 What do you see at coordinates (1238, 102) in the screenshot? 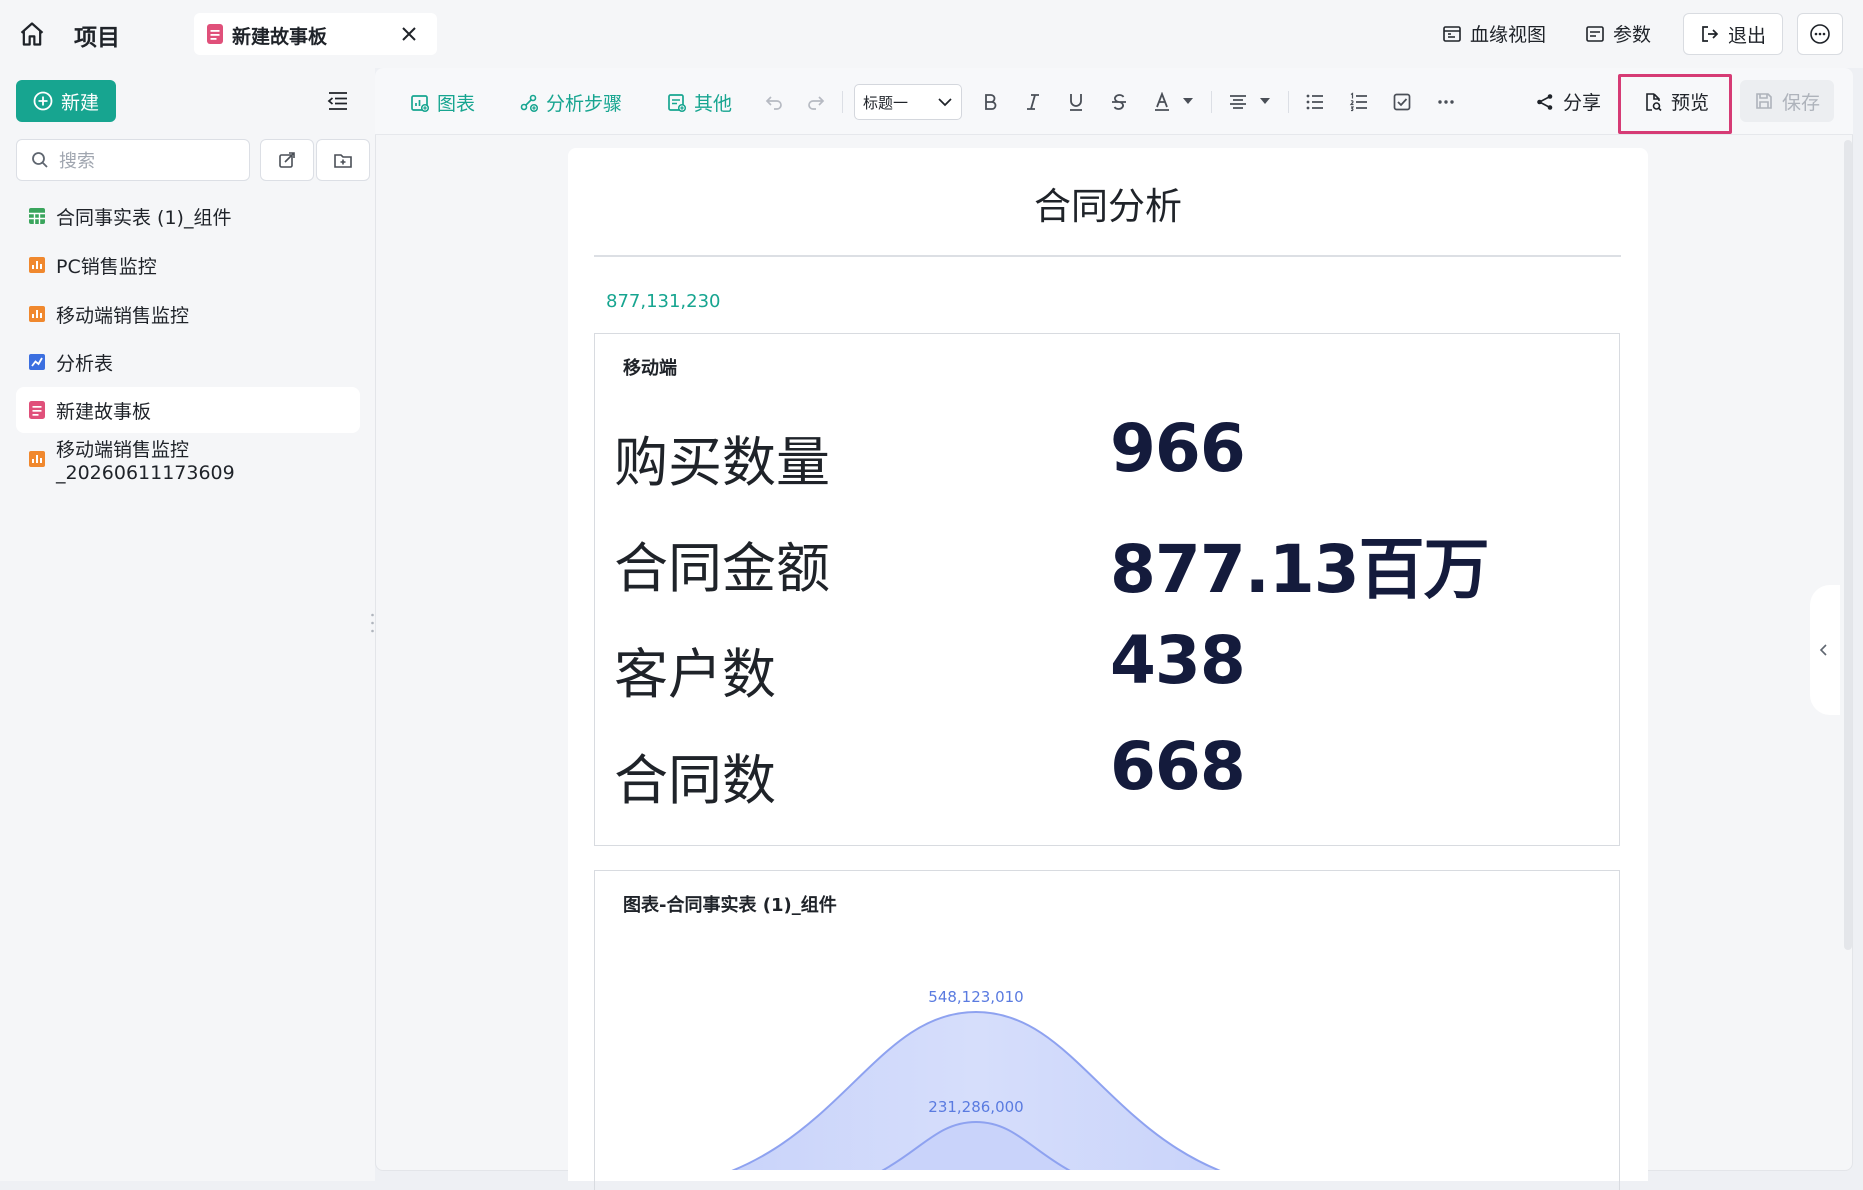
I see `align-center-icon` at bounding box center [1238, 102].